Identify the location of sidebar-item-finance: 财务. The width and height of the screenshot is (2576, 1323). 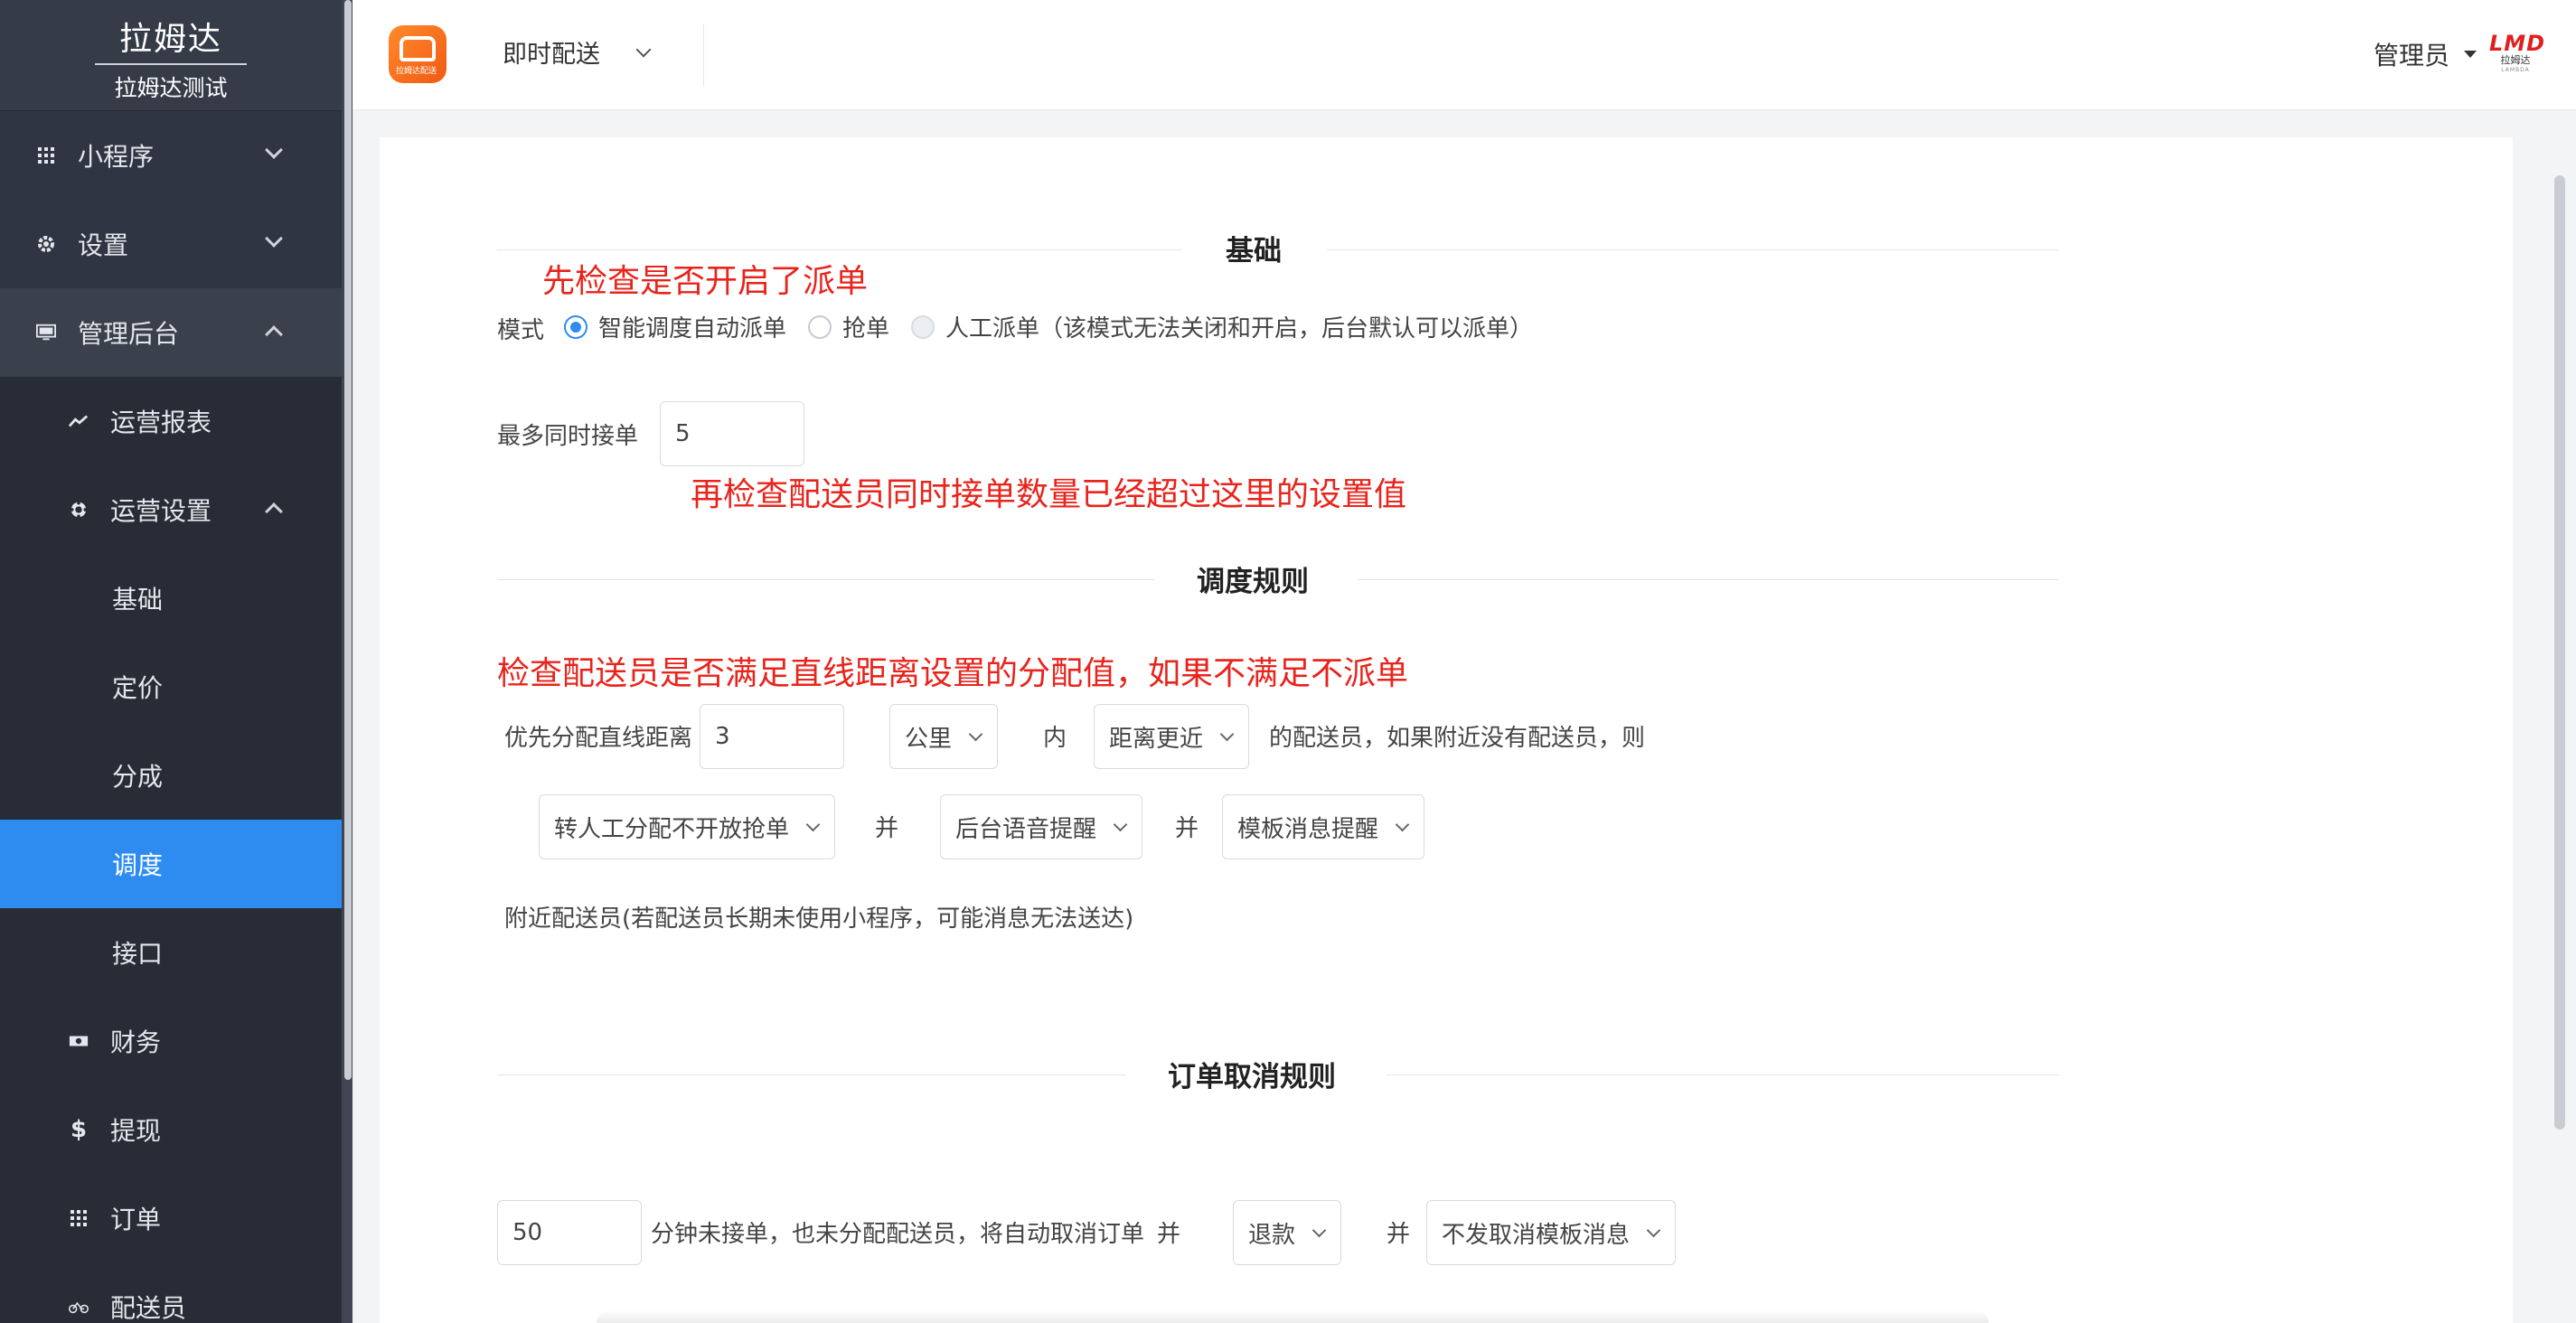
(171, 1041).